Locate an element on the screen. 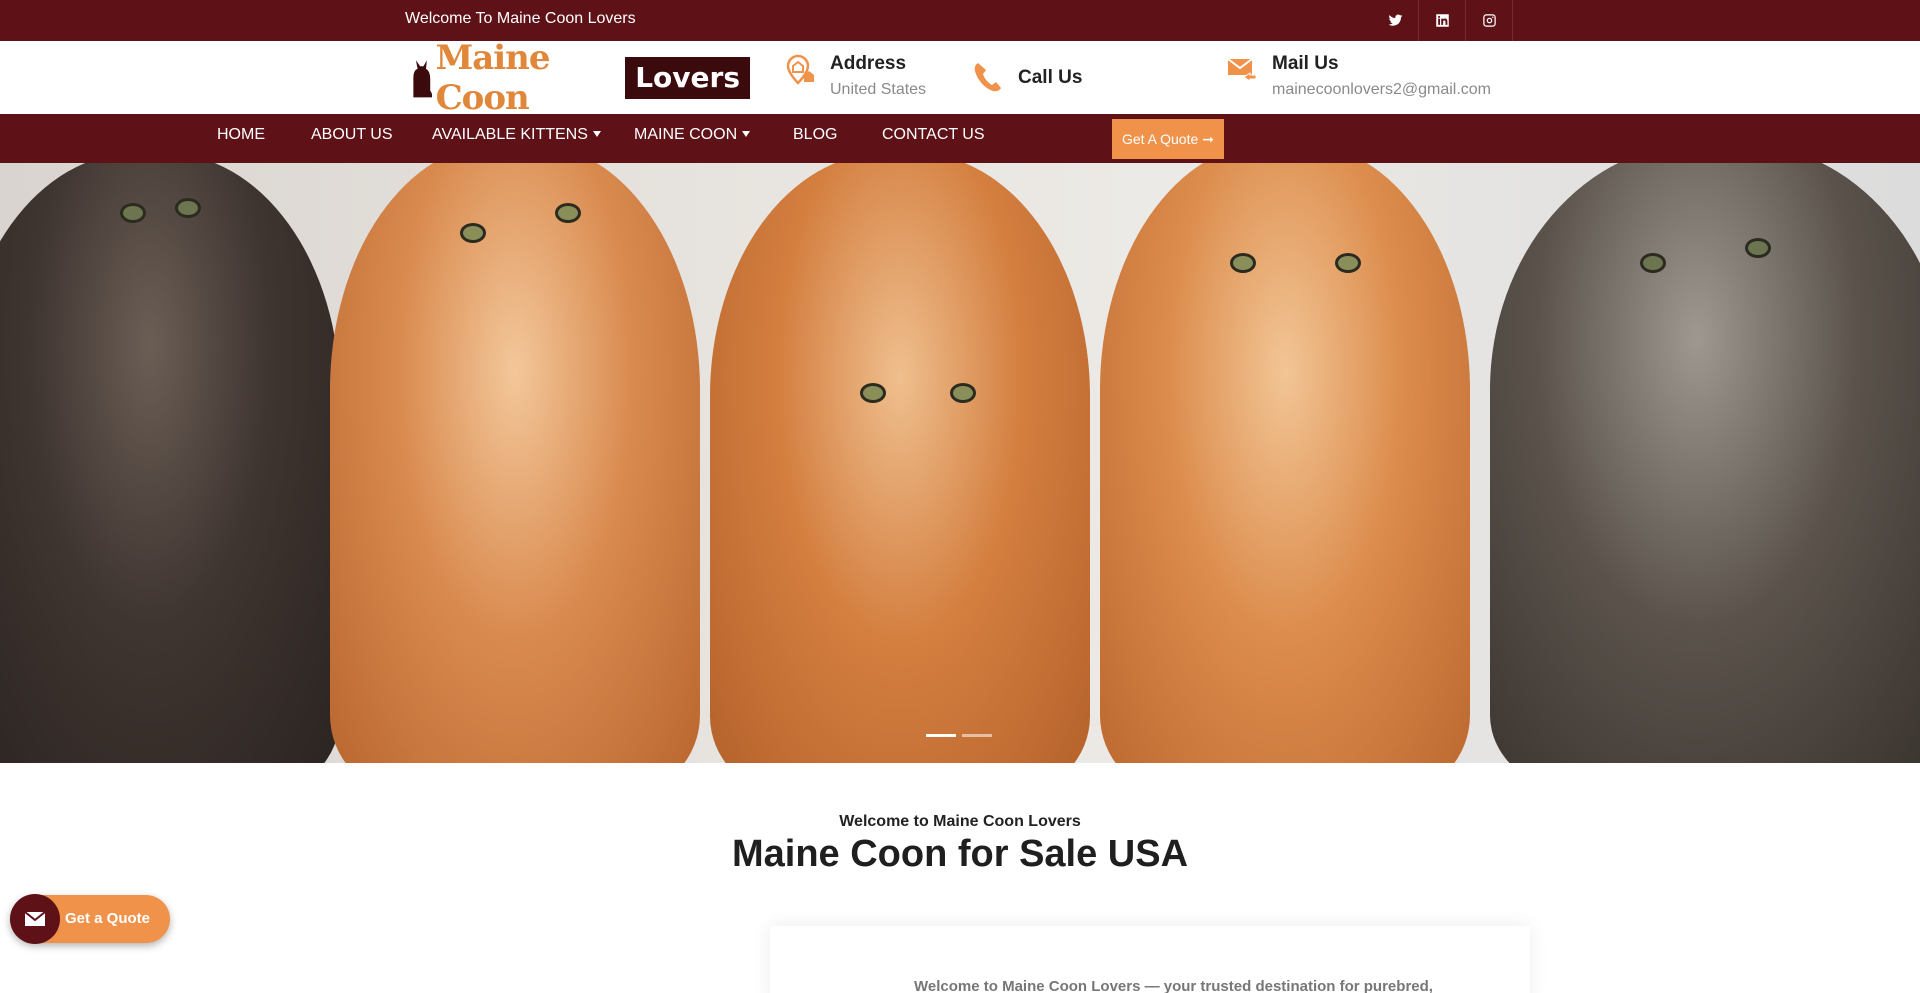 Image resolution: width=1920 pixels, height=993 pixels. top-bar: Welcome To Maine Coon Lovers is located at coordinates (960, 20).